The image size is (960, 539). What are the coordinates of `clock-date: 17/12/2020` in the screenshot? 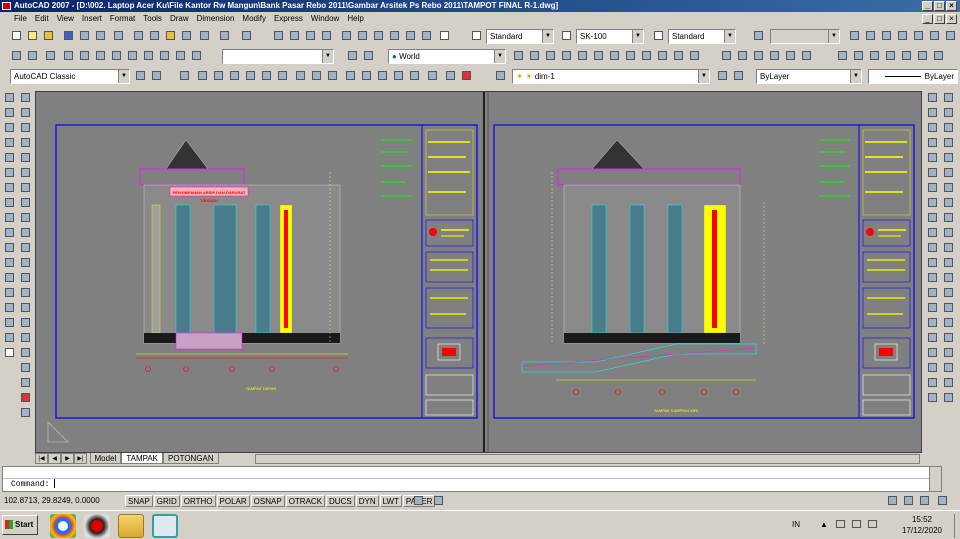 It's located at (922, 530).